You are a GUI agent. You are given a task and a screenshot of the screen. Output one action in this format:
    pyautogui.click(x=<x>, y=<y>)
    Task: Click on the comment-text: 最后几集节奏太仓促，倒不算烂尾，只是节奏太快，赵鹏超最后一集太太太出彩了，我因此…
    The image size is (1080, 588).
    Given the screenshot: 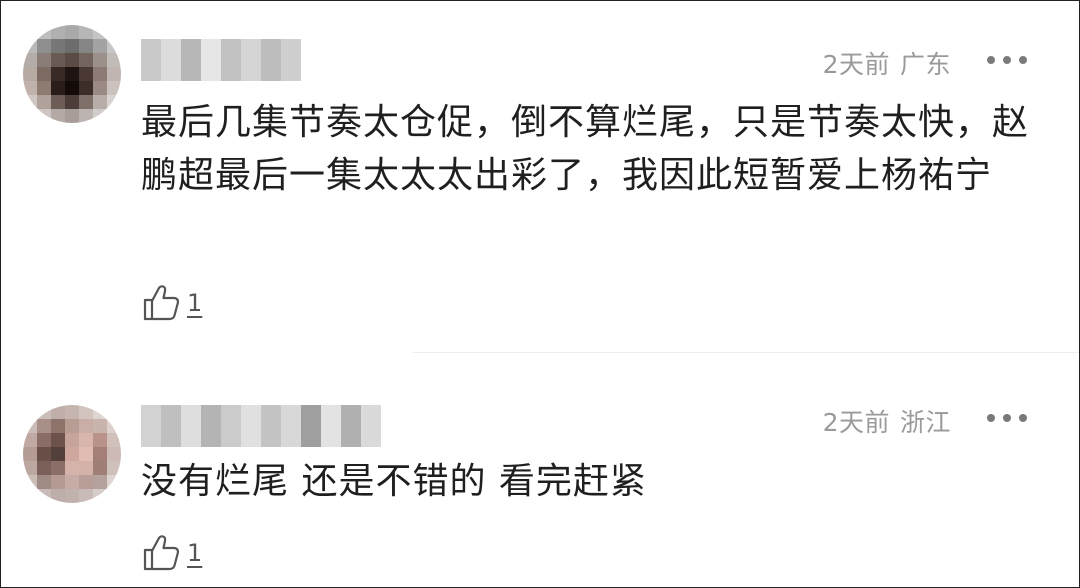 What is the action you would take?
    pyautogui.click(x=585, y=149)
    